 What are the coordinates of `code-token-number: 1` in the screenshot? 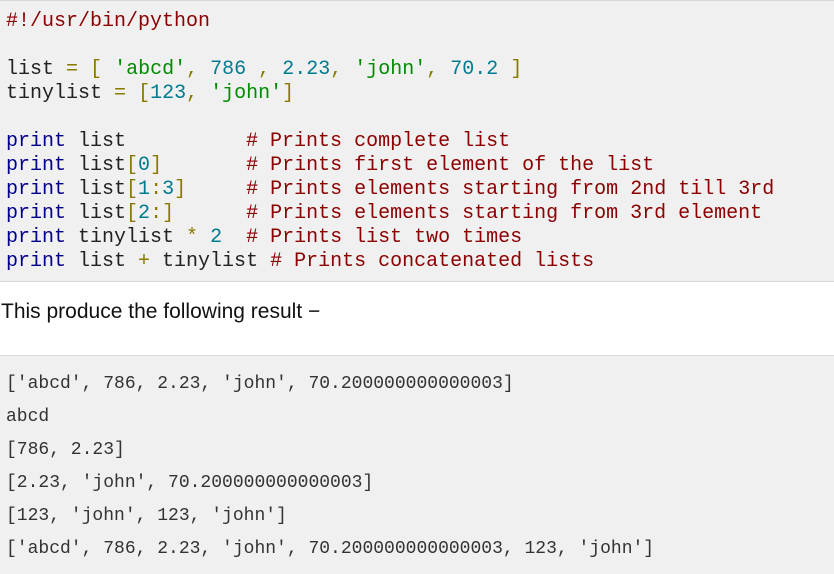 It's located at (144, 189).